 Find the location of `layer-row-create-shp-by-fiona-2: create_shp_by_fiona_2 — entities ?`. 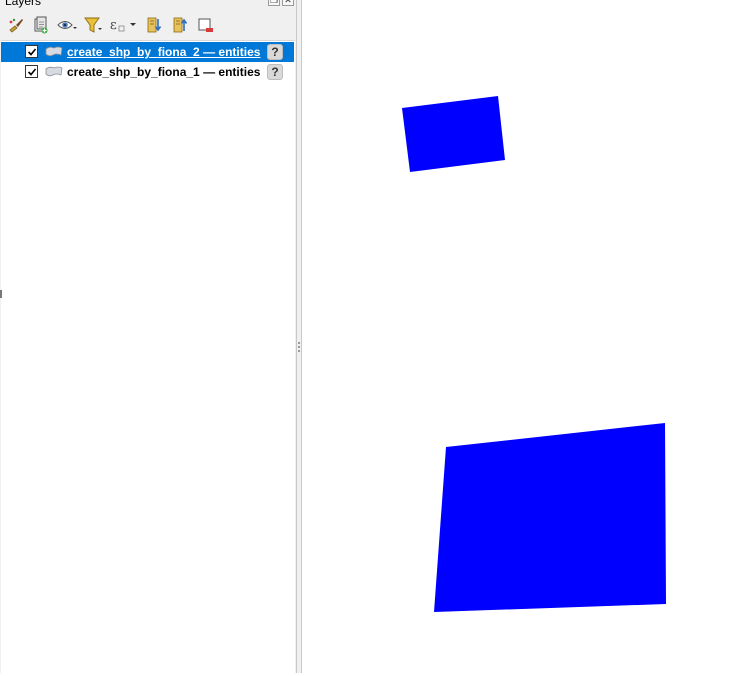

layer-row-create-shp-by-fiona-2: create_shp_by_fiona_2 — entities ? is located at coordinates (147, 52).